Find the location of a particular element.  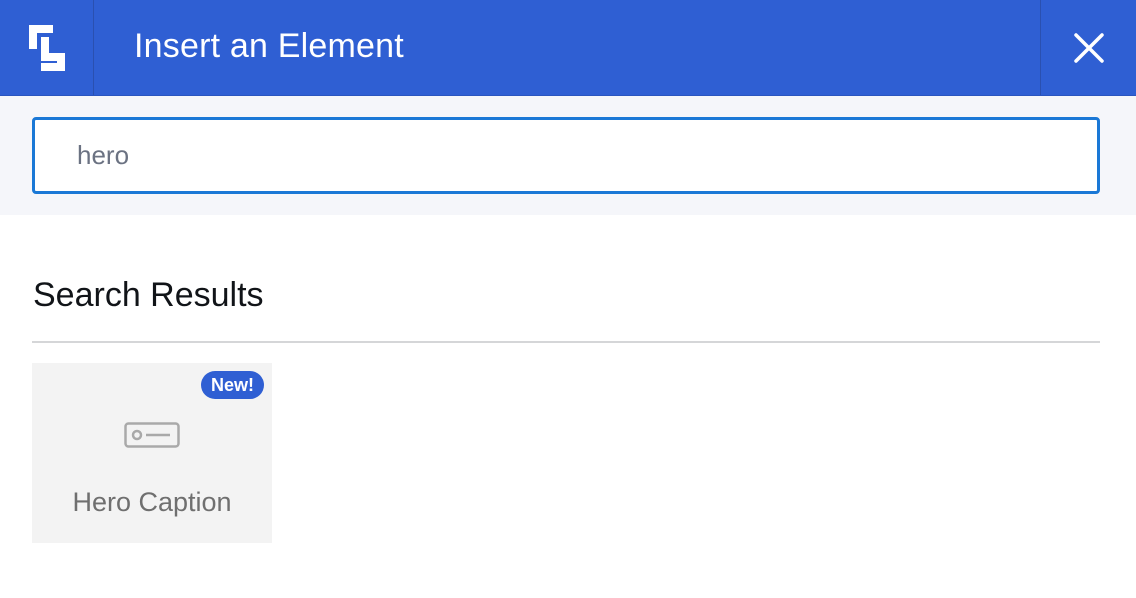

element-tile-hero-caption: New! Hero Caption is located at coordinates (152, 453).